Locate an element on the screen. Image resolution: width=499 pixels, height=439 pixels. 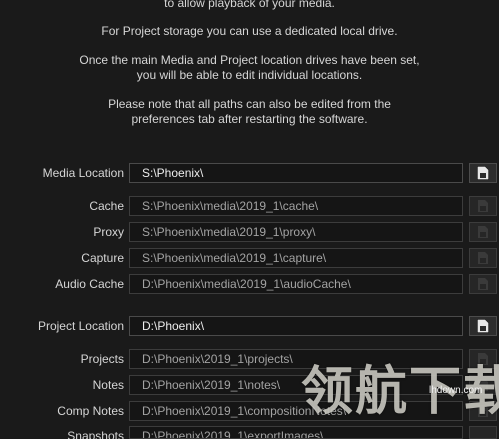
audio-cache-browse-button is located at coordinates (483, 284).